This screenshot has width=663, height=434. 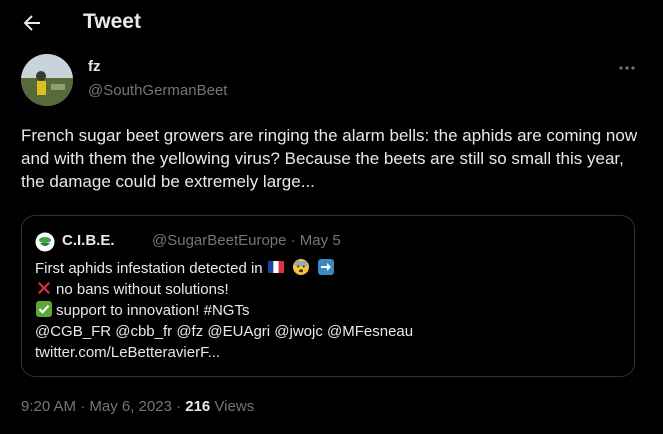 What do you see at coordinates (142, 289) in the screenshot?
I see `quote-line-2-text: no bans without solutions!` at bounding box center [142, 289].